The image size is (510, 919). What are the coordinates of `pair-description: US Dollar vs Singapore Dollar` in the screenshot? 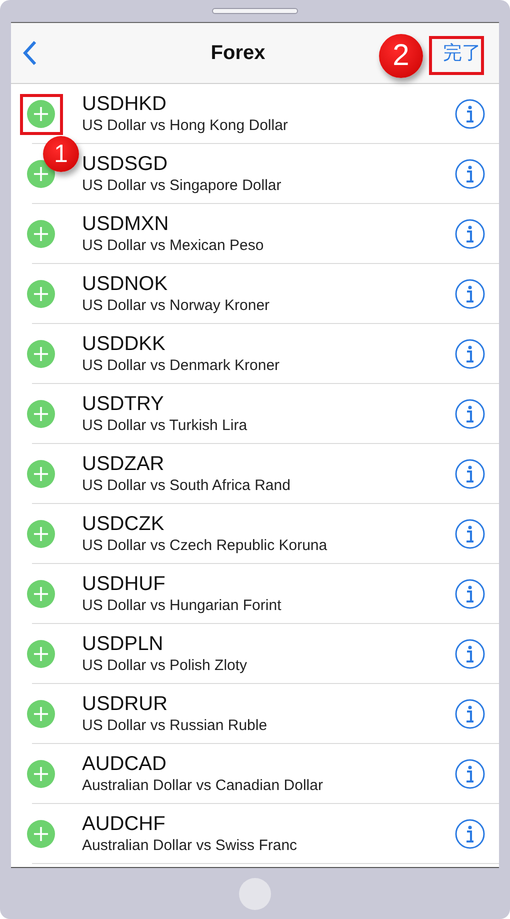 It's located at (182, 185).